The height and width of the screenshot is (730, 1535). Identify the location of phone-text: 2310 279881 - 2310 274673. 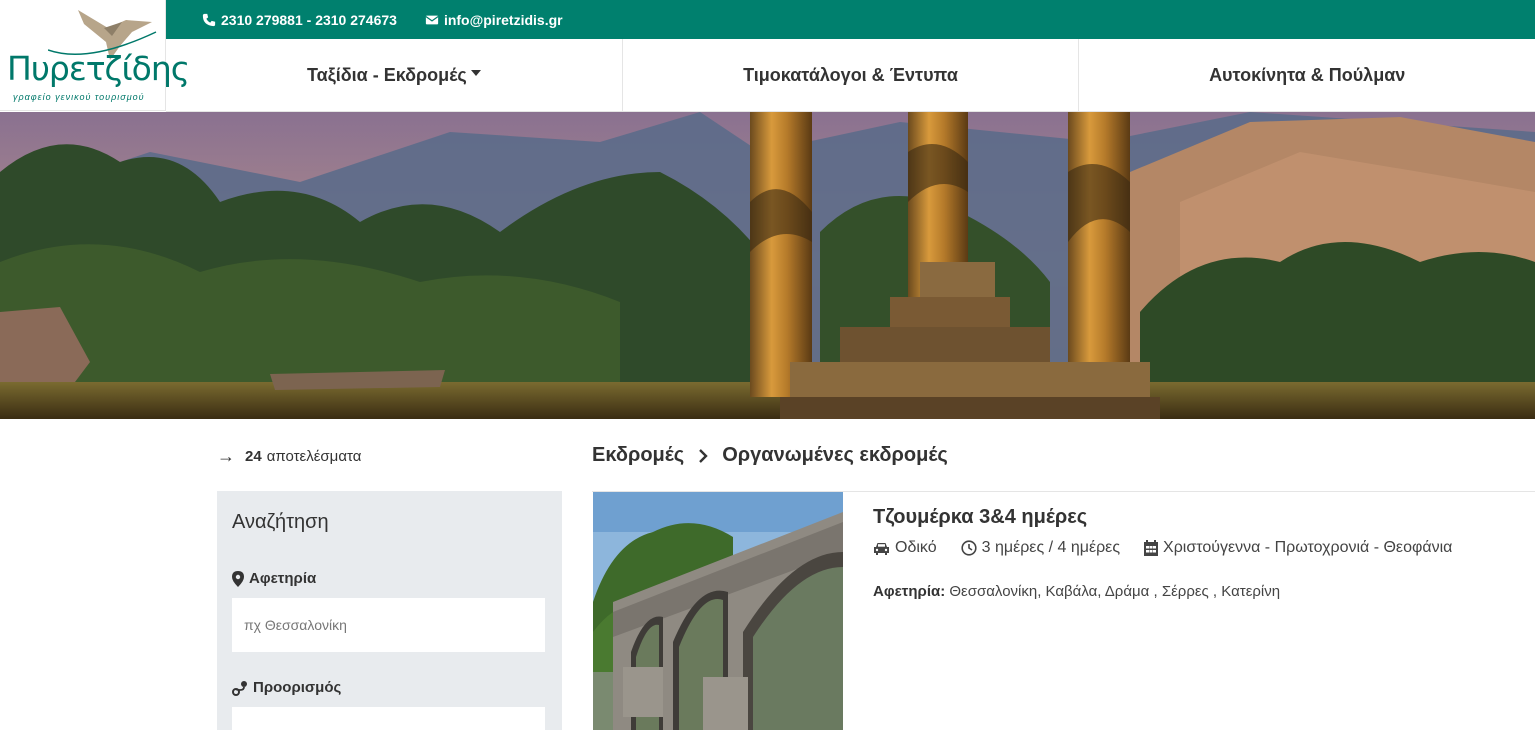
(309, 19).